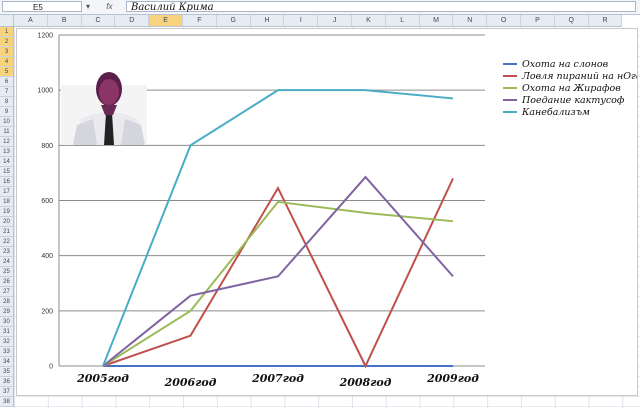 The height and width of the screenshot is (408, 640). I want to click on x-tick-label: 2008год, so click(365, 382).